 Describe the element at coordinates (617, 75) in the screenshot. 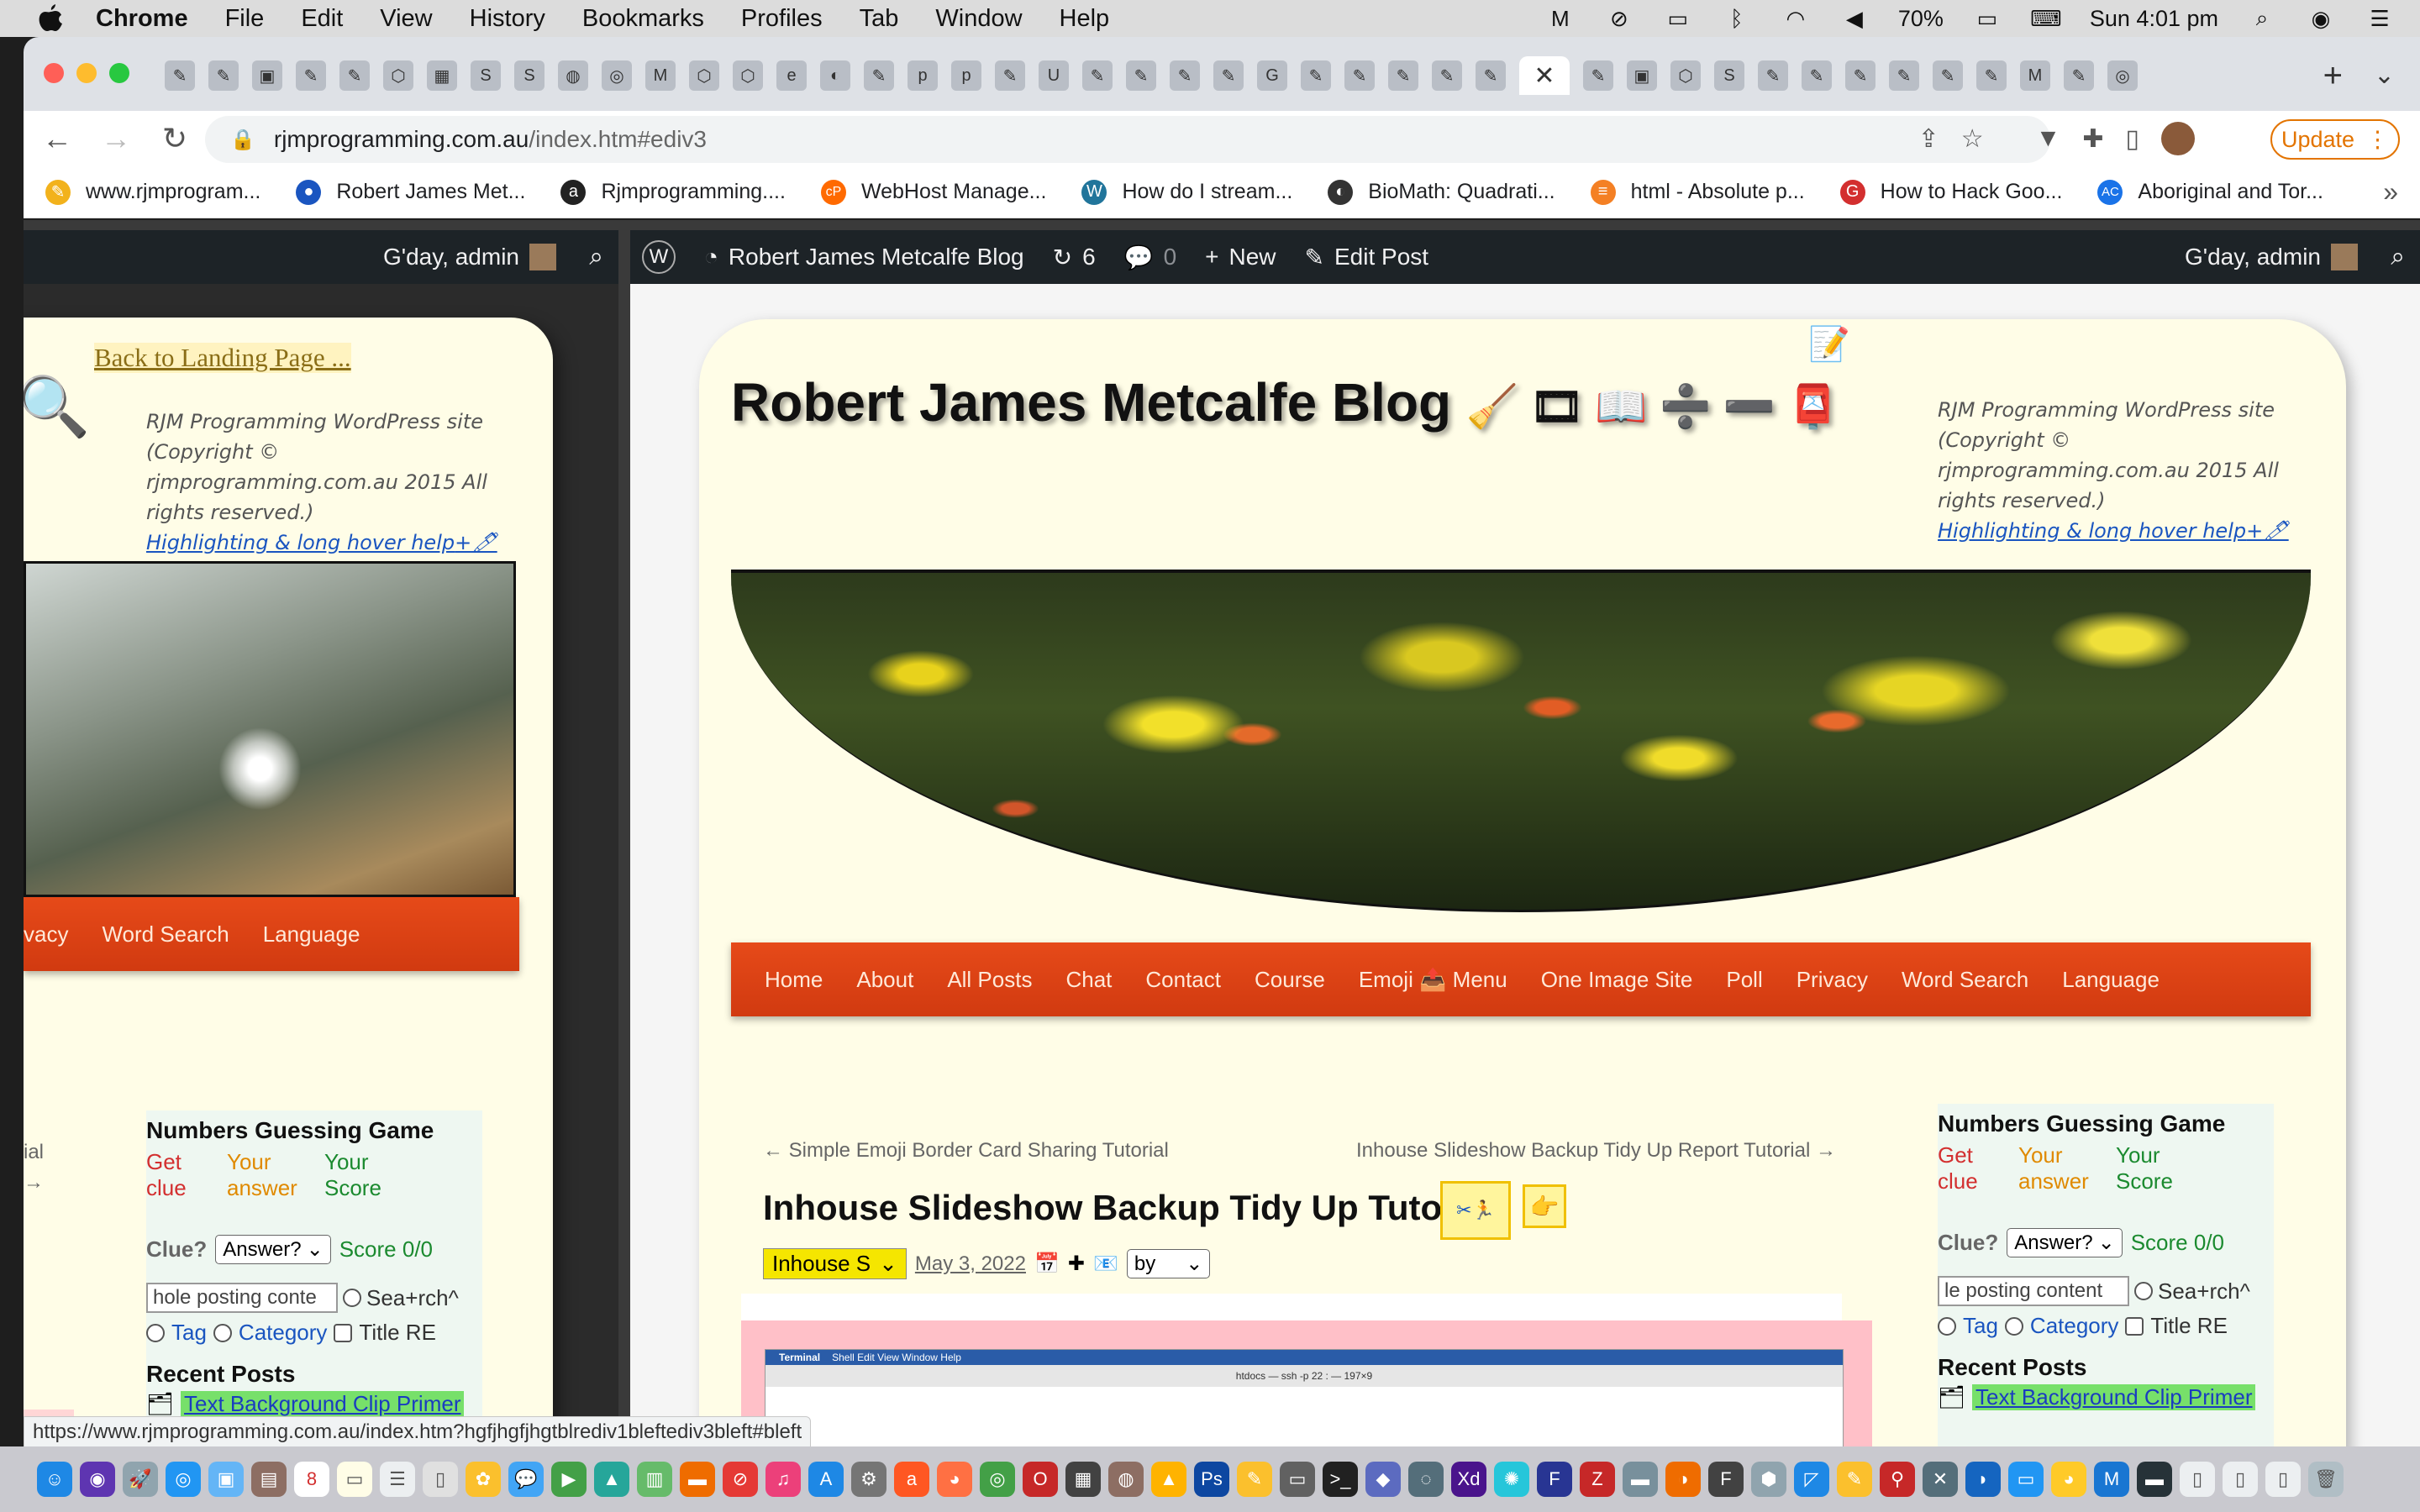

I see `tab-favicon-icon: ◎` at that location.